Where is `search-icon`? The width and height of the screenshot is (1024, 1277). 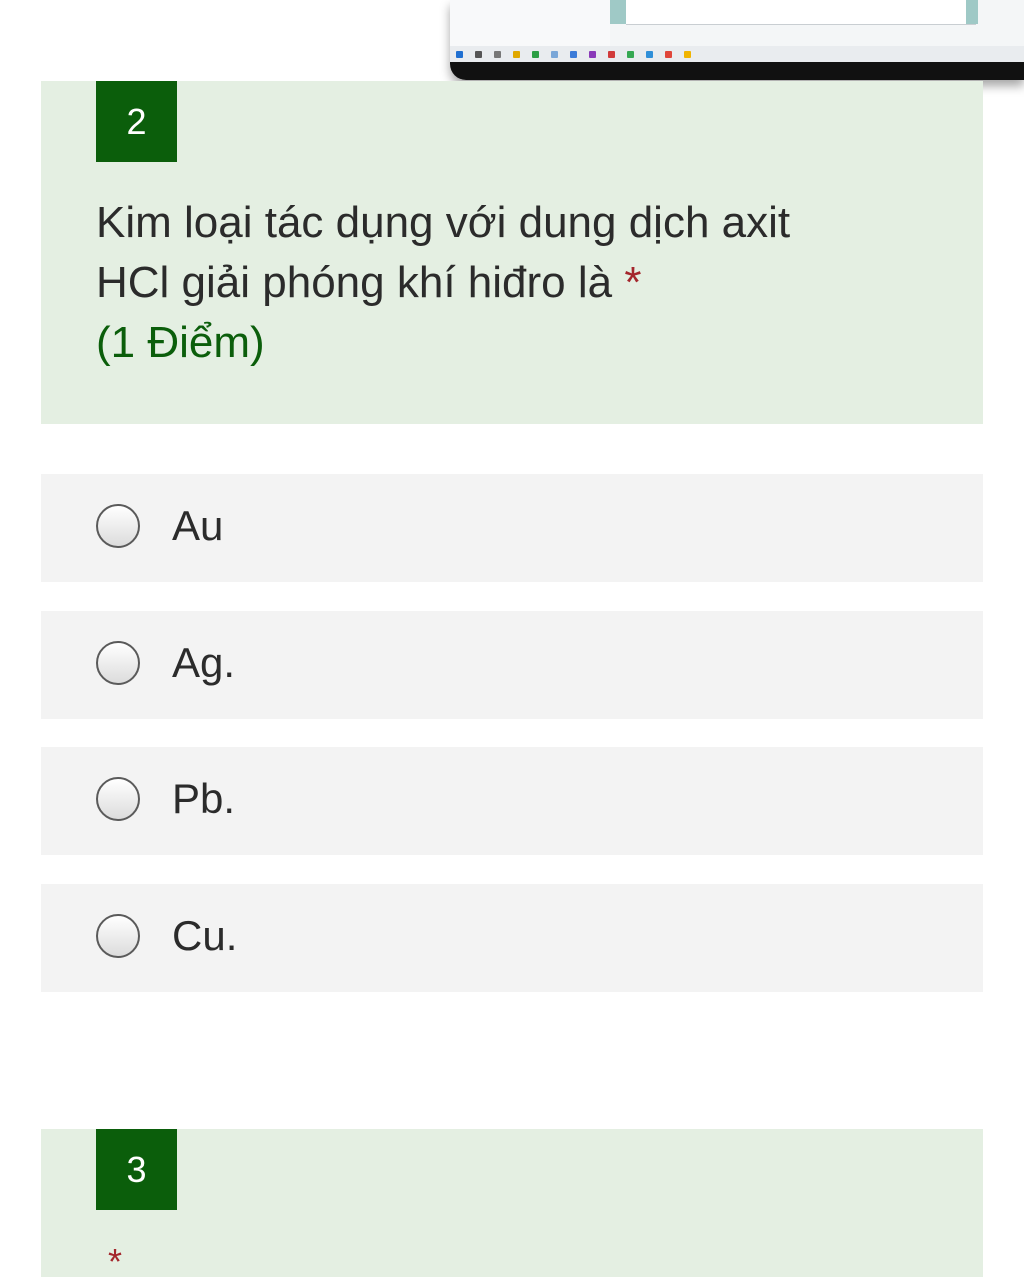 search-icon is located at coordinates (478, 54).